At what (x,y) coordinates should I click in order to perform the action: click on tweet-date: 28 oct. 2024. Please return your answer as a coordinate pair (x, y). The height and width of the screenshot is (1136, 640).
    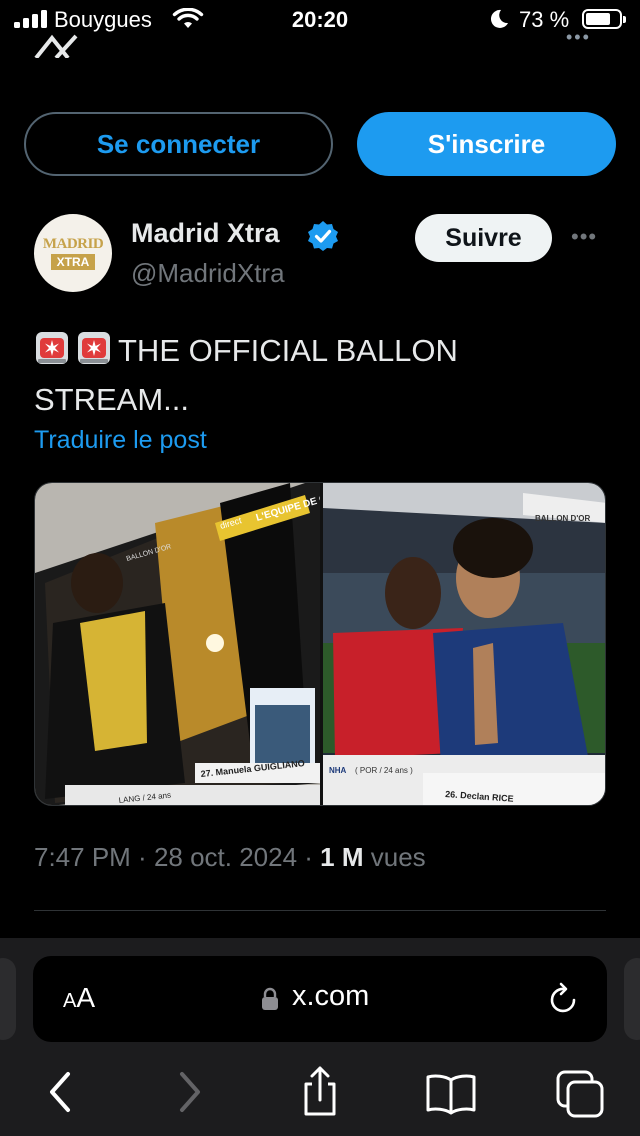
    Looking at the image, I should click on (225, 857).